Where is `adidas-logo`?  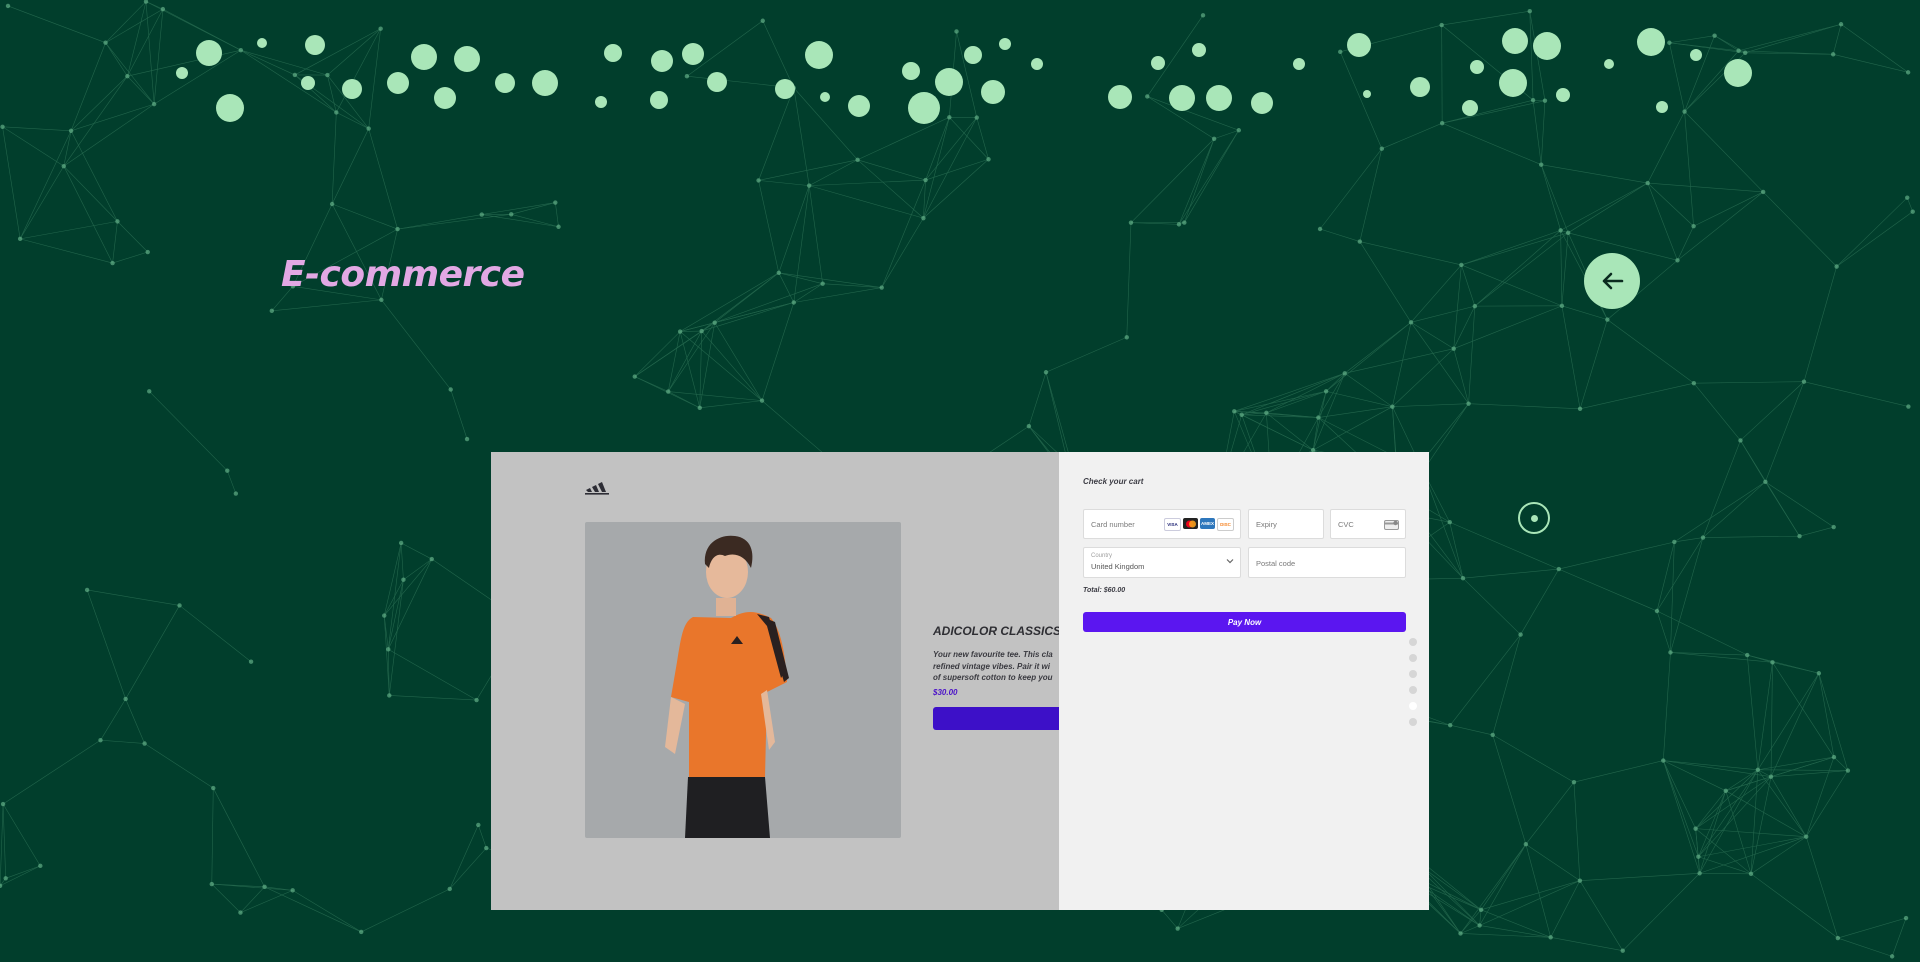
adidas-logo is located at coordinates (597, 488).